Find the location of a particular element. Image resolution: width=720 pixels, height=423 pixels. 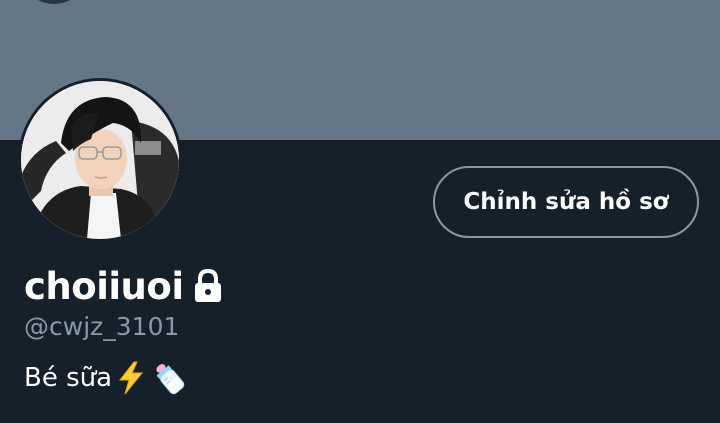

profile-bio: Bé sữa is located at coordinates (106, 378).